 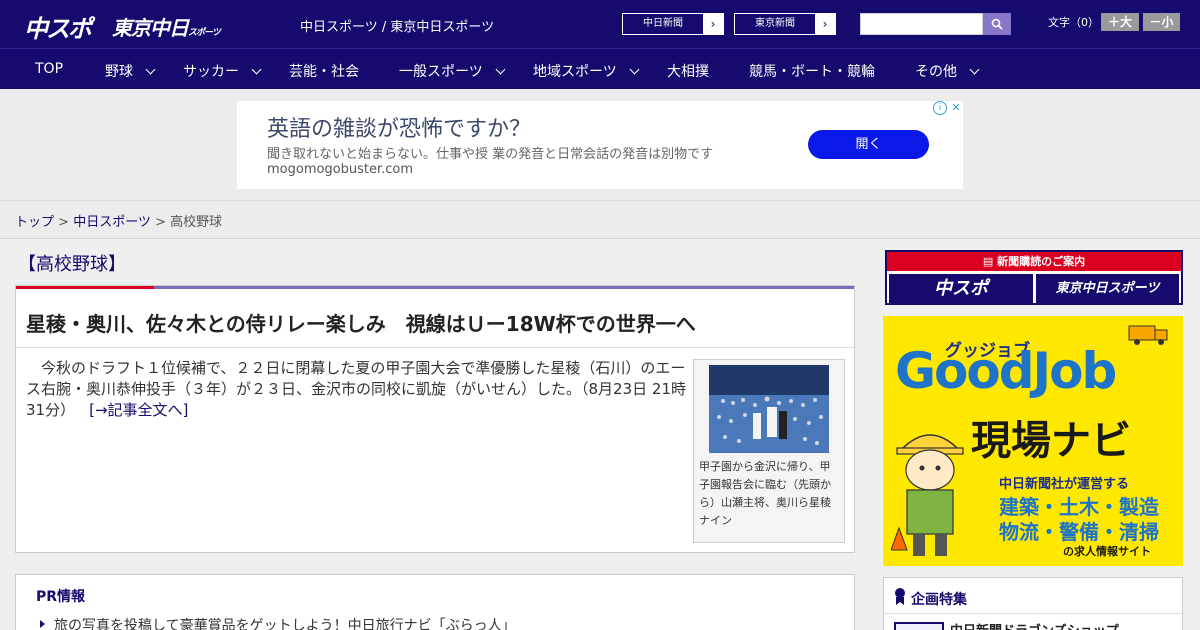 I want to click on search-icon, so click(x=997, y=24).